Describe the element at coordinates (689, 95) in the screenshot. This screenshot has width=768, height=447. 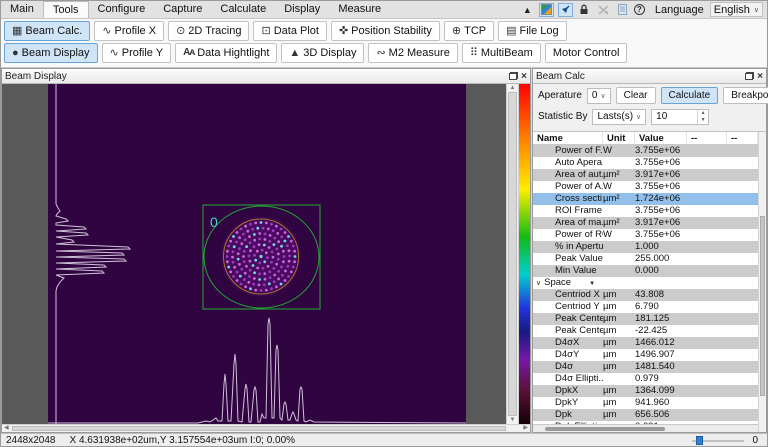
I see `calculate-button: Calculate` at that location.